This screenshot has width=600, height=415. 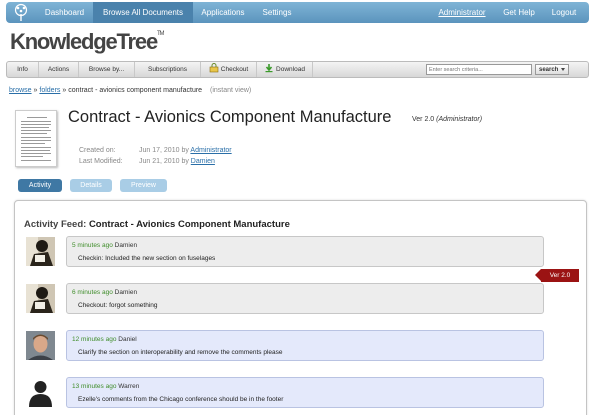 I want to click on document-version: Ver 2.0 (Administrator), so click(x=447, y=119).